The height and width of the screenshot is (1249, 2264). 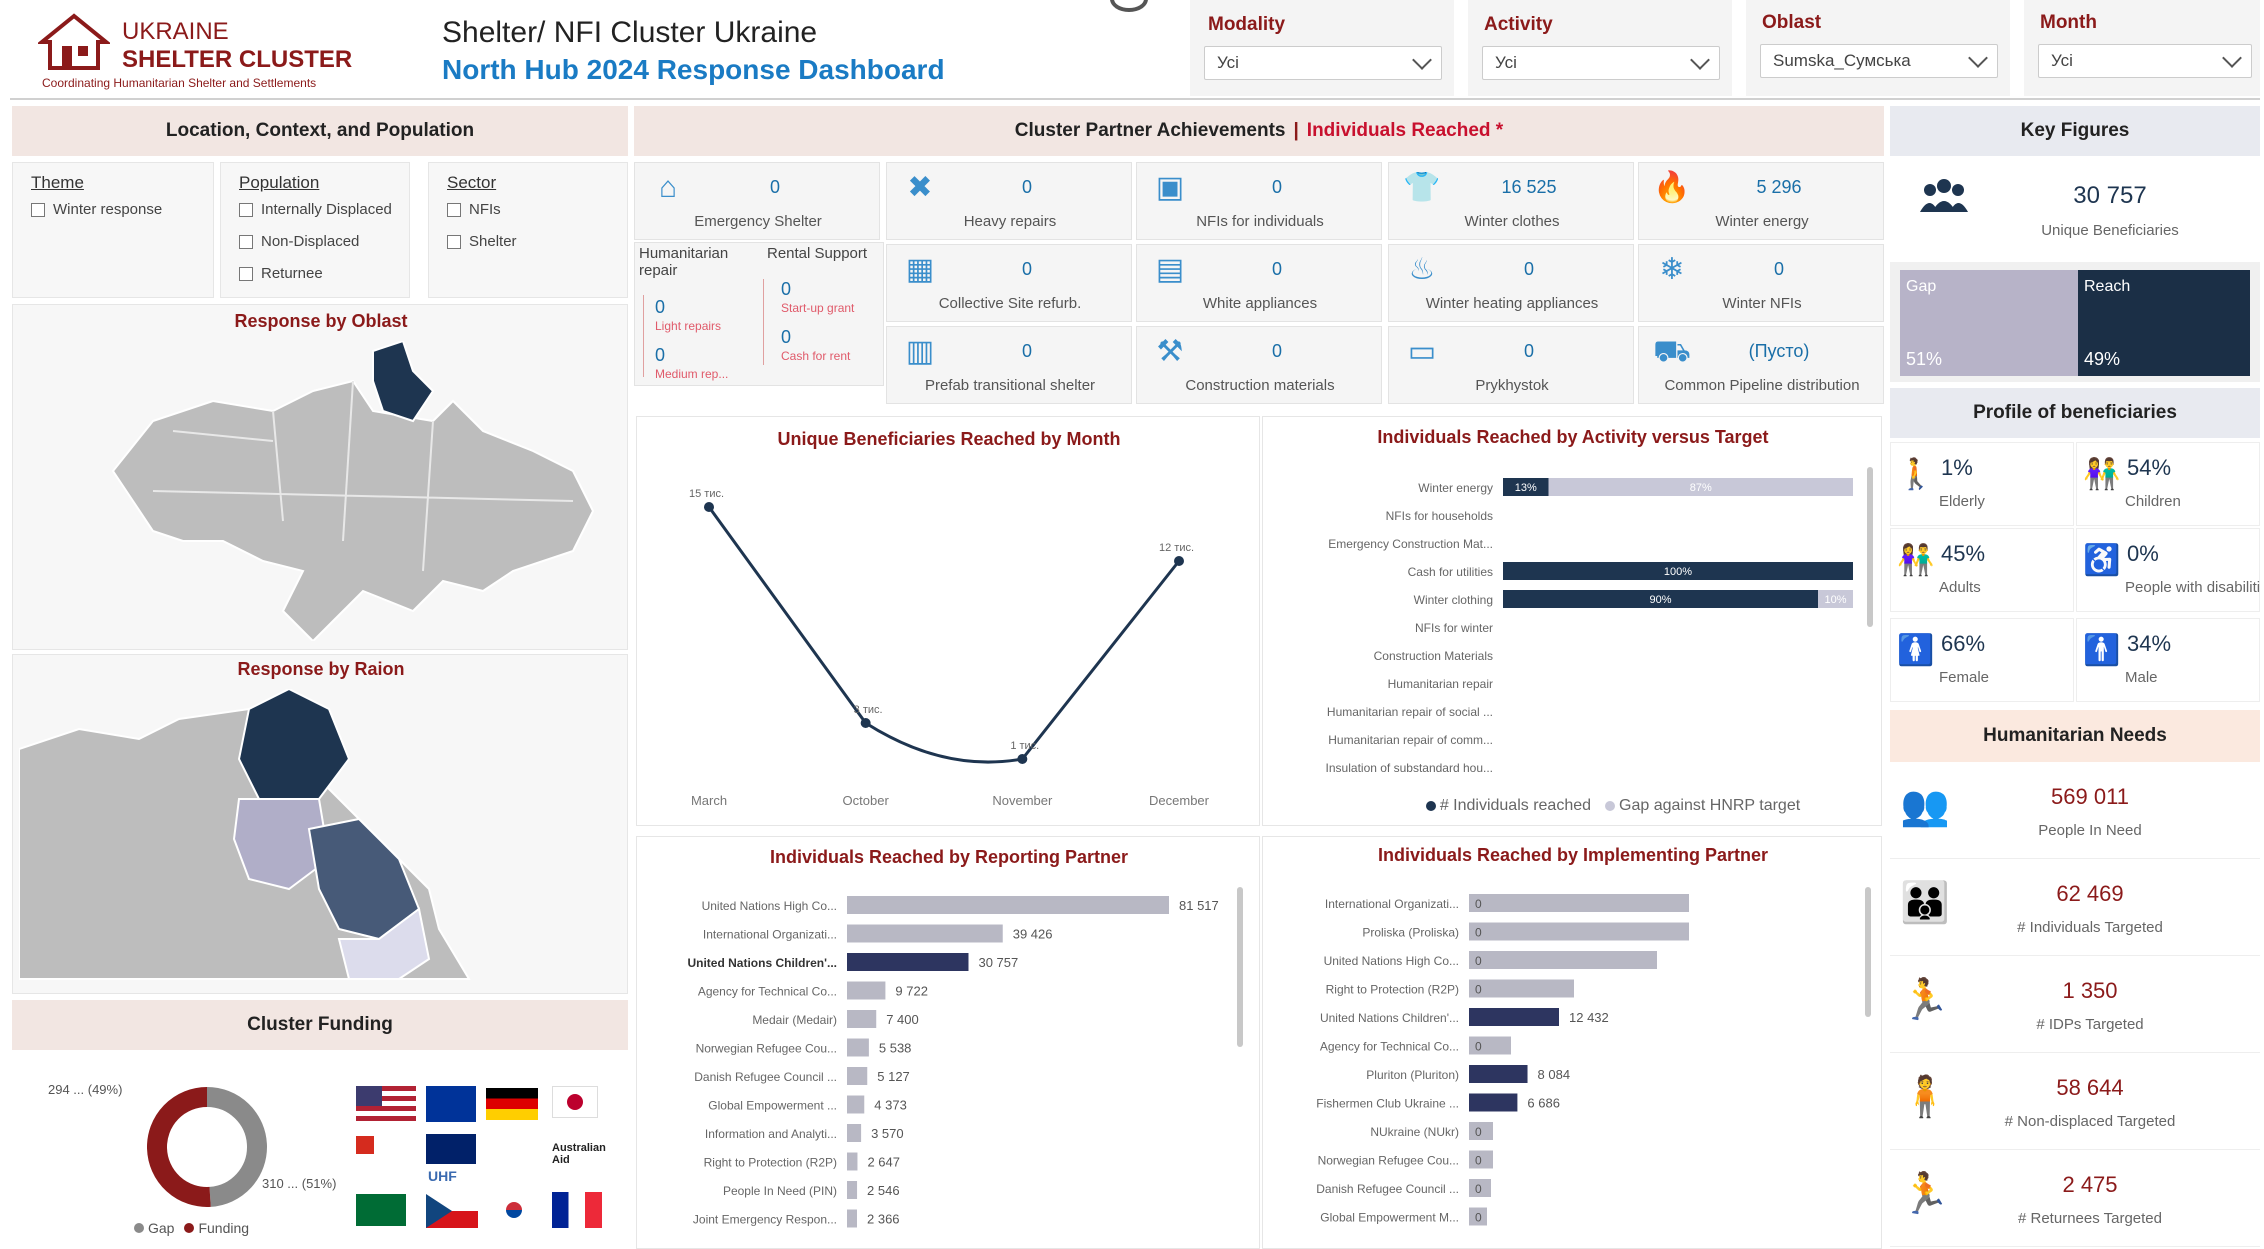 What do you see at coordinates (794, 1020) in the screenshot?
I see `partner-label: Medair (Medair)` at bounding box center [794, 1020].